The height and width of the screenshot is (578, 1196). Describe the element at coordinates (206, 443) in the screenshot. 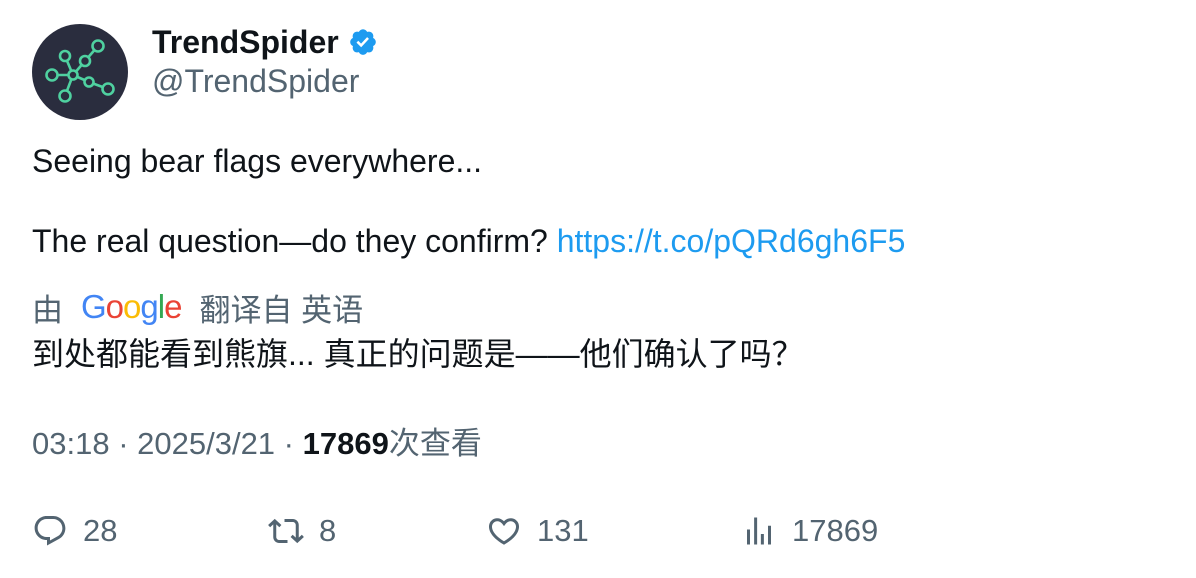

I see `tweet-date: 2025/3/21` at that location.